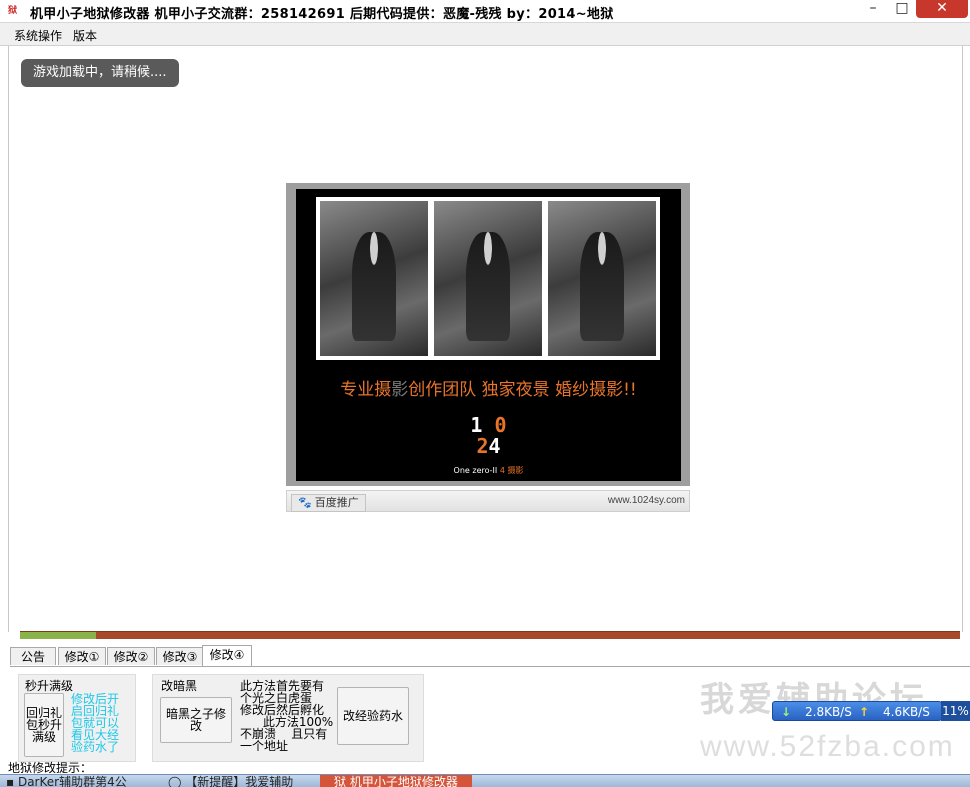  What do you see at coordinates (485, 34) in the screenshot?
I see `menu-bar: 系统操作 版本` at bounding box center [485, 34].